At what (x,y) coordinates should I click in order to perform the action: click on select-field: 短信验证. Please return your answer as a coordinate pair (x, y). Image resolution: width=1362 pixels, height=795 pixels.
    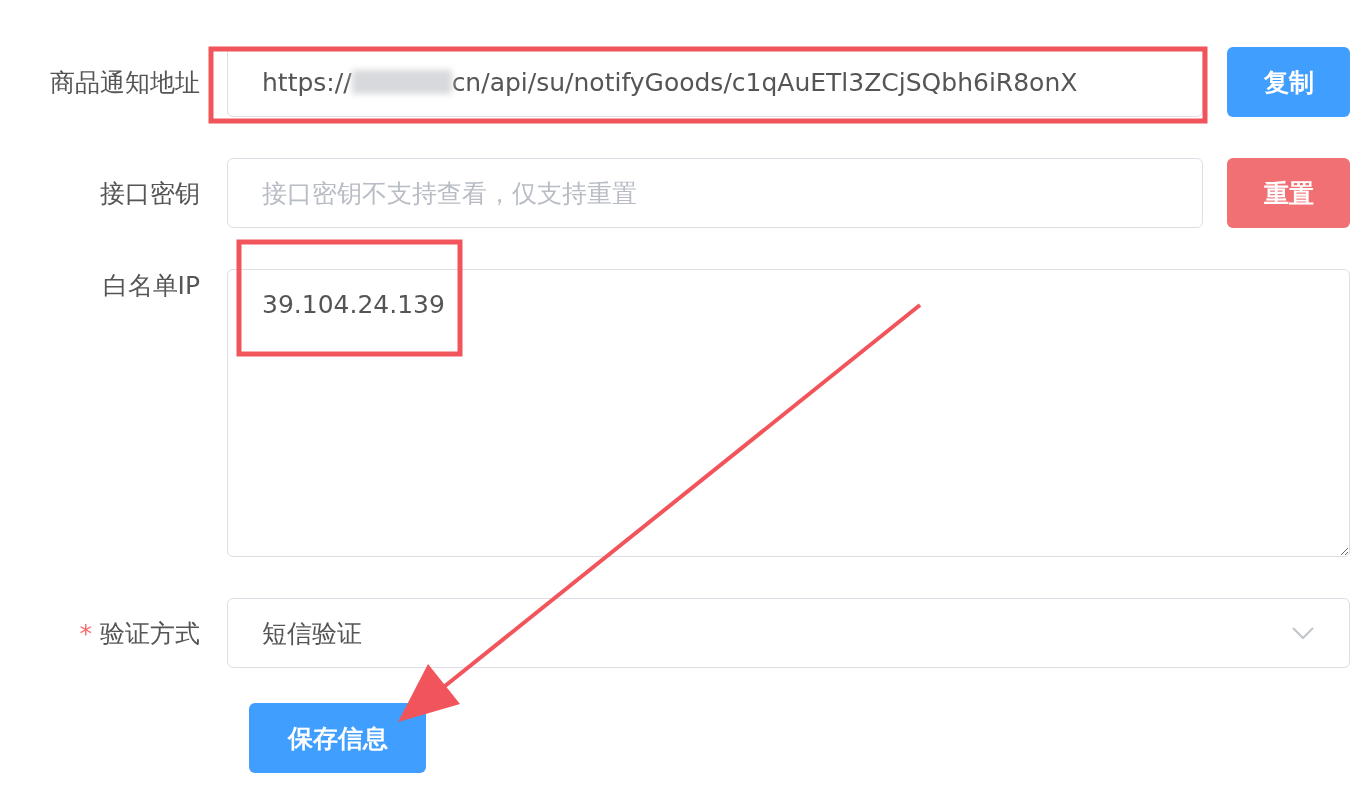
    Looking at the image, I should click on (788, 633).